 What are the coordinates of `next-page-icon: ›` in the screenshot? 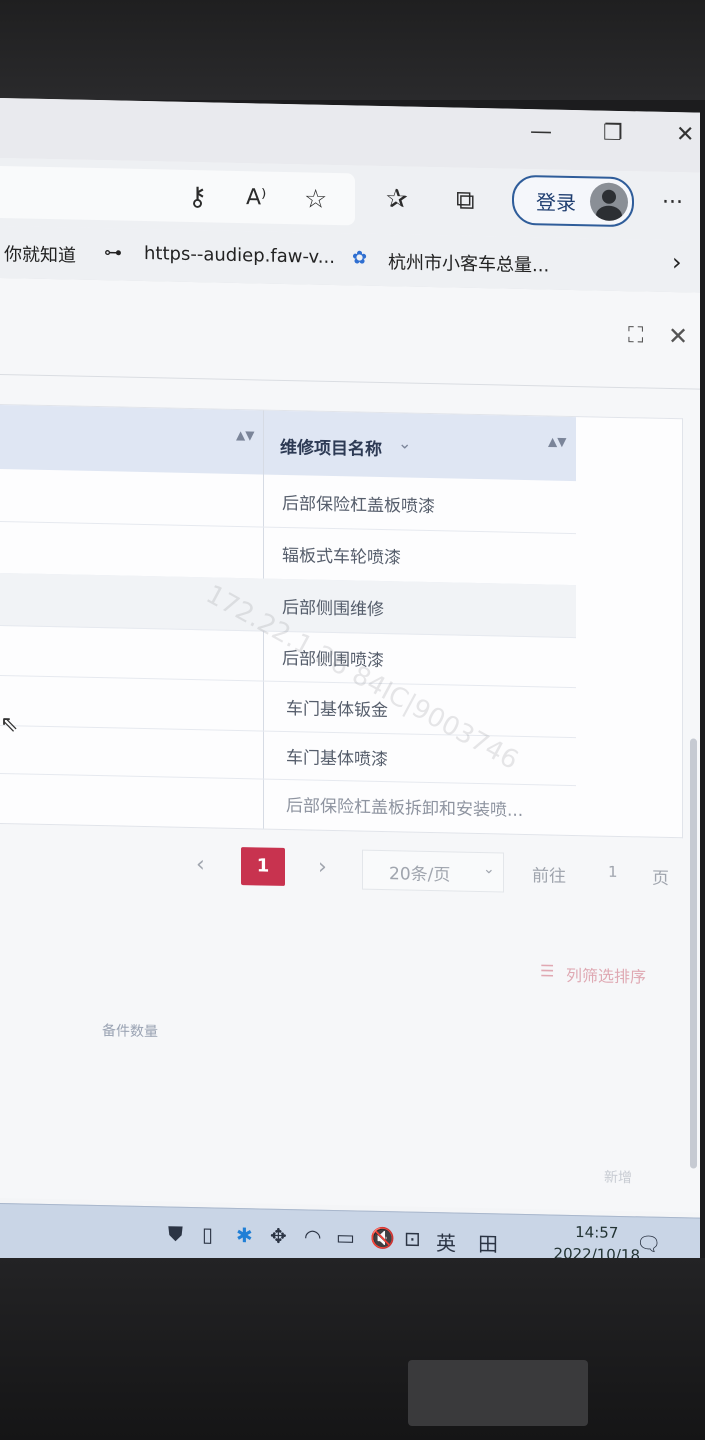 It's located at (322, 867).